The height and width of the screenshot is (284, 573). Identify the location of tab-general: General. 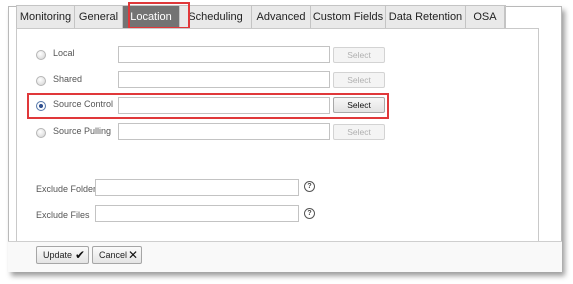
(99, 17).